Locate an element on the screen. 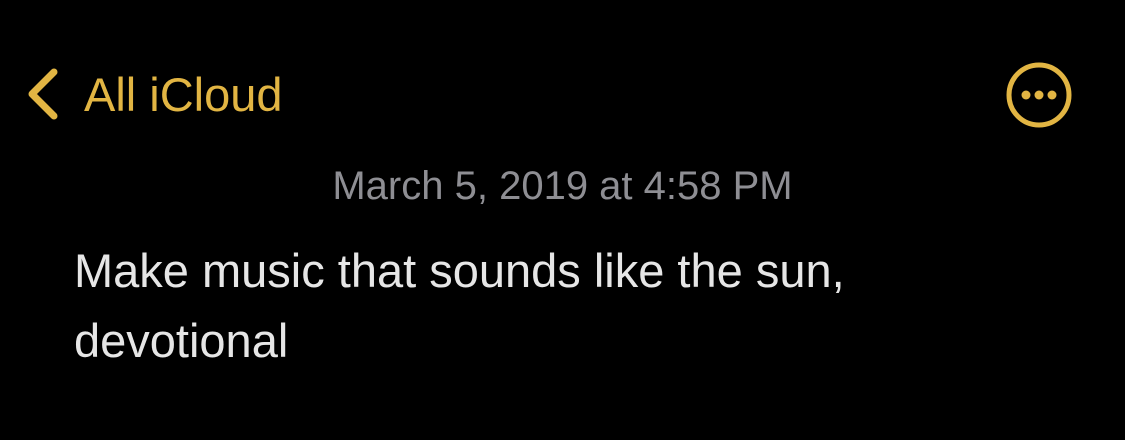 The image size is (1125, 440). back-button: All iCloud is located at coordinates (152, 94).